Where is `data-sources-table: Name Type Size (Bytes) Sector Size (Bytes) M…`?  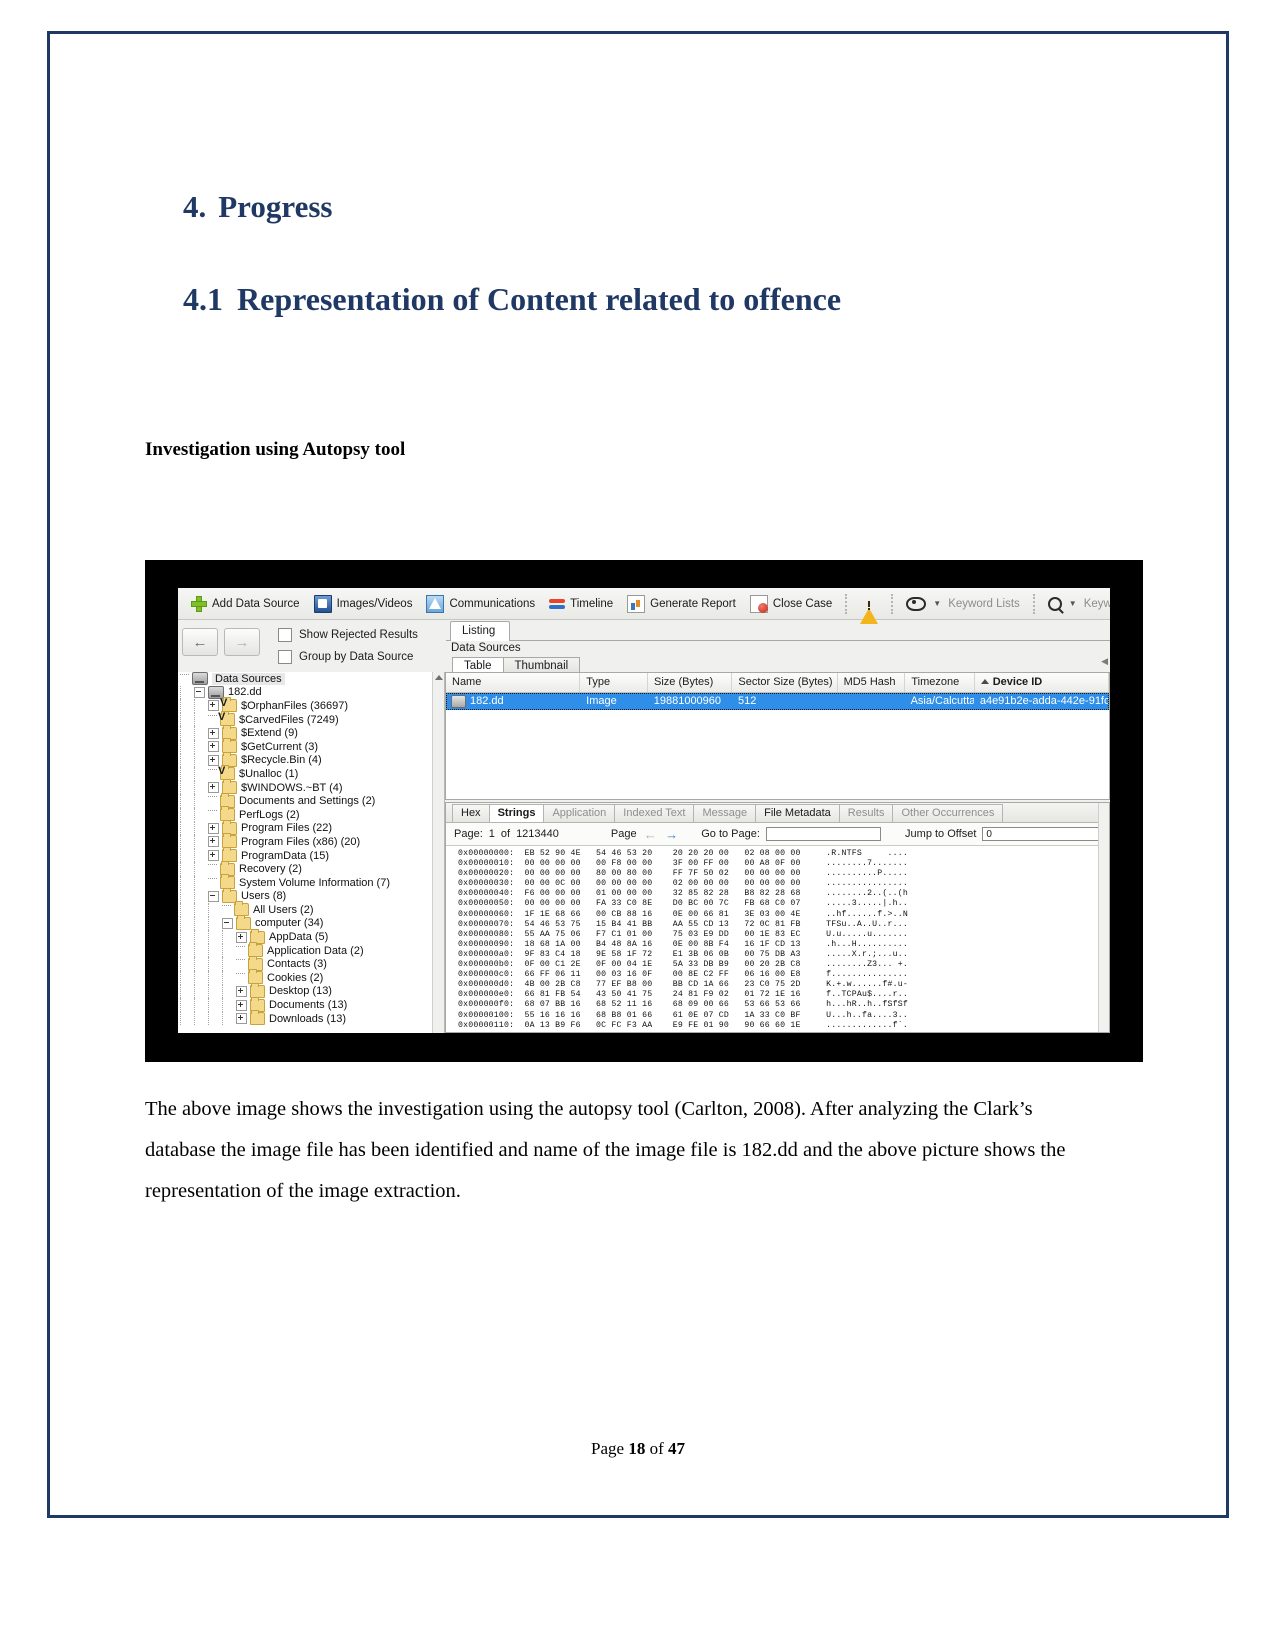 data-sources-table: Name Type Size (Bytes) Sector Size (Bytes) M… is located at coordinates (777, 736).